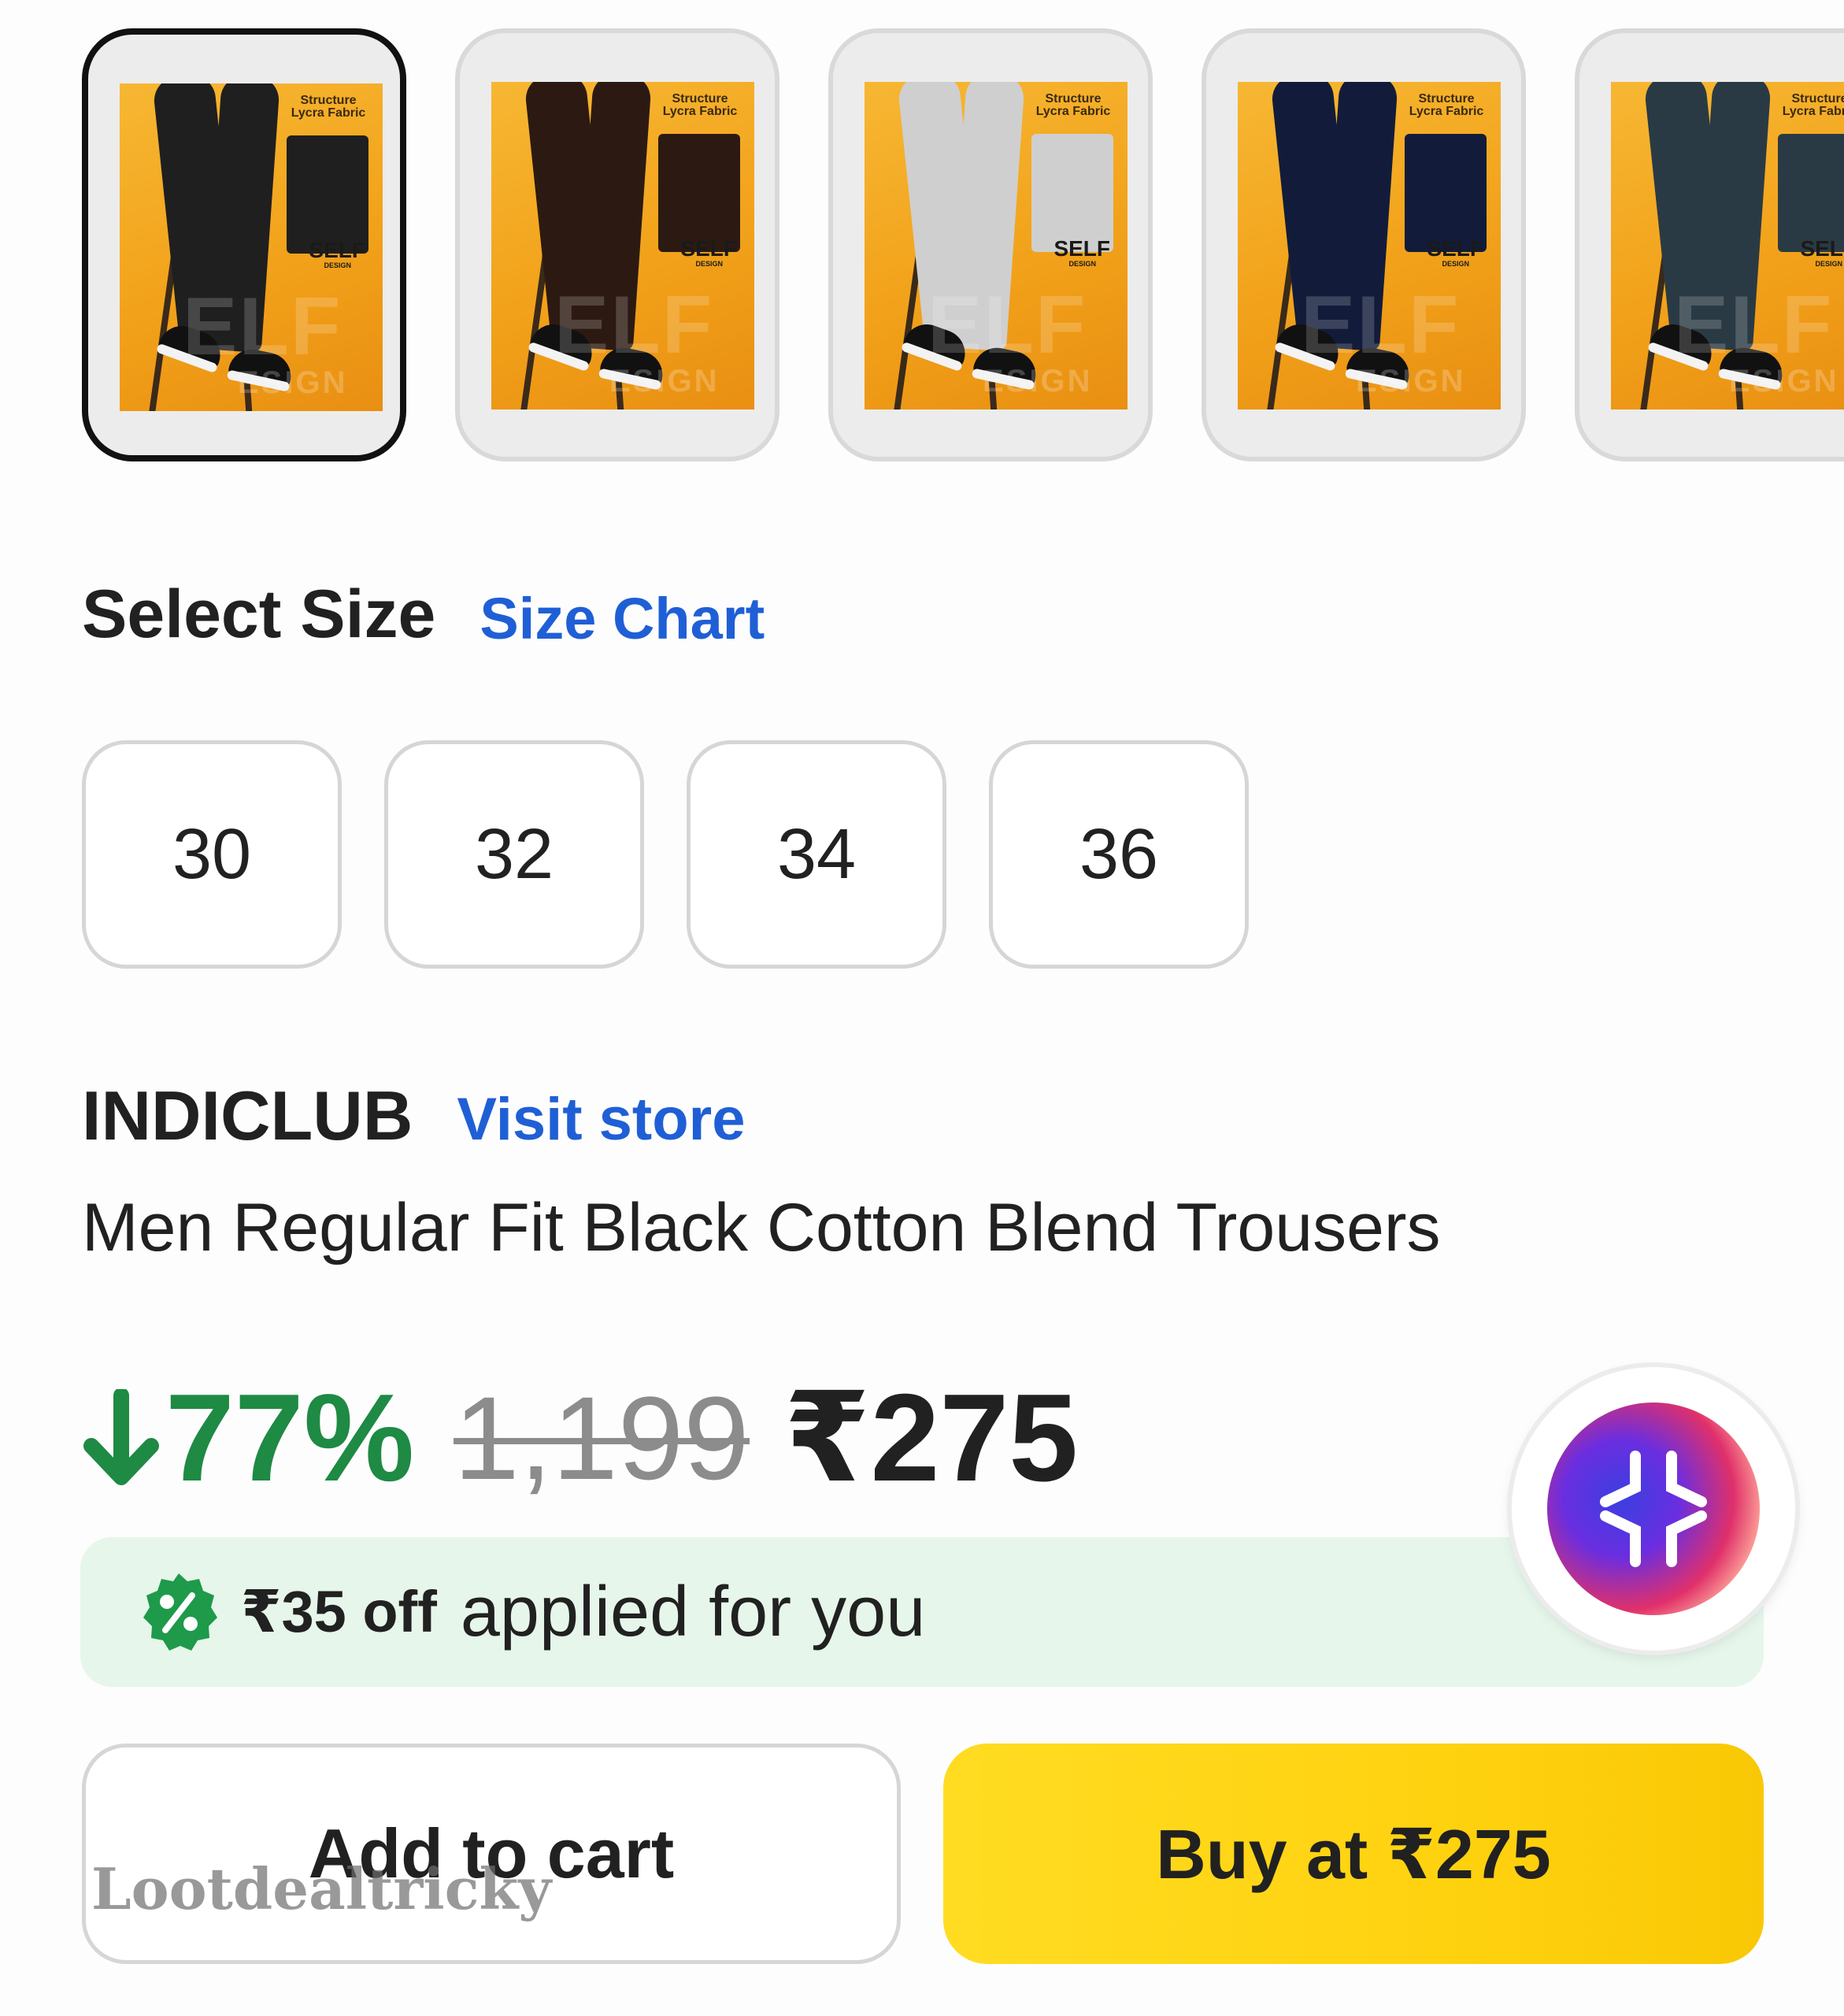  I want to click on offer-banner: ₹35 off applied for you, so click(922, 1612).